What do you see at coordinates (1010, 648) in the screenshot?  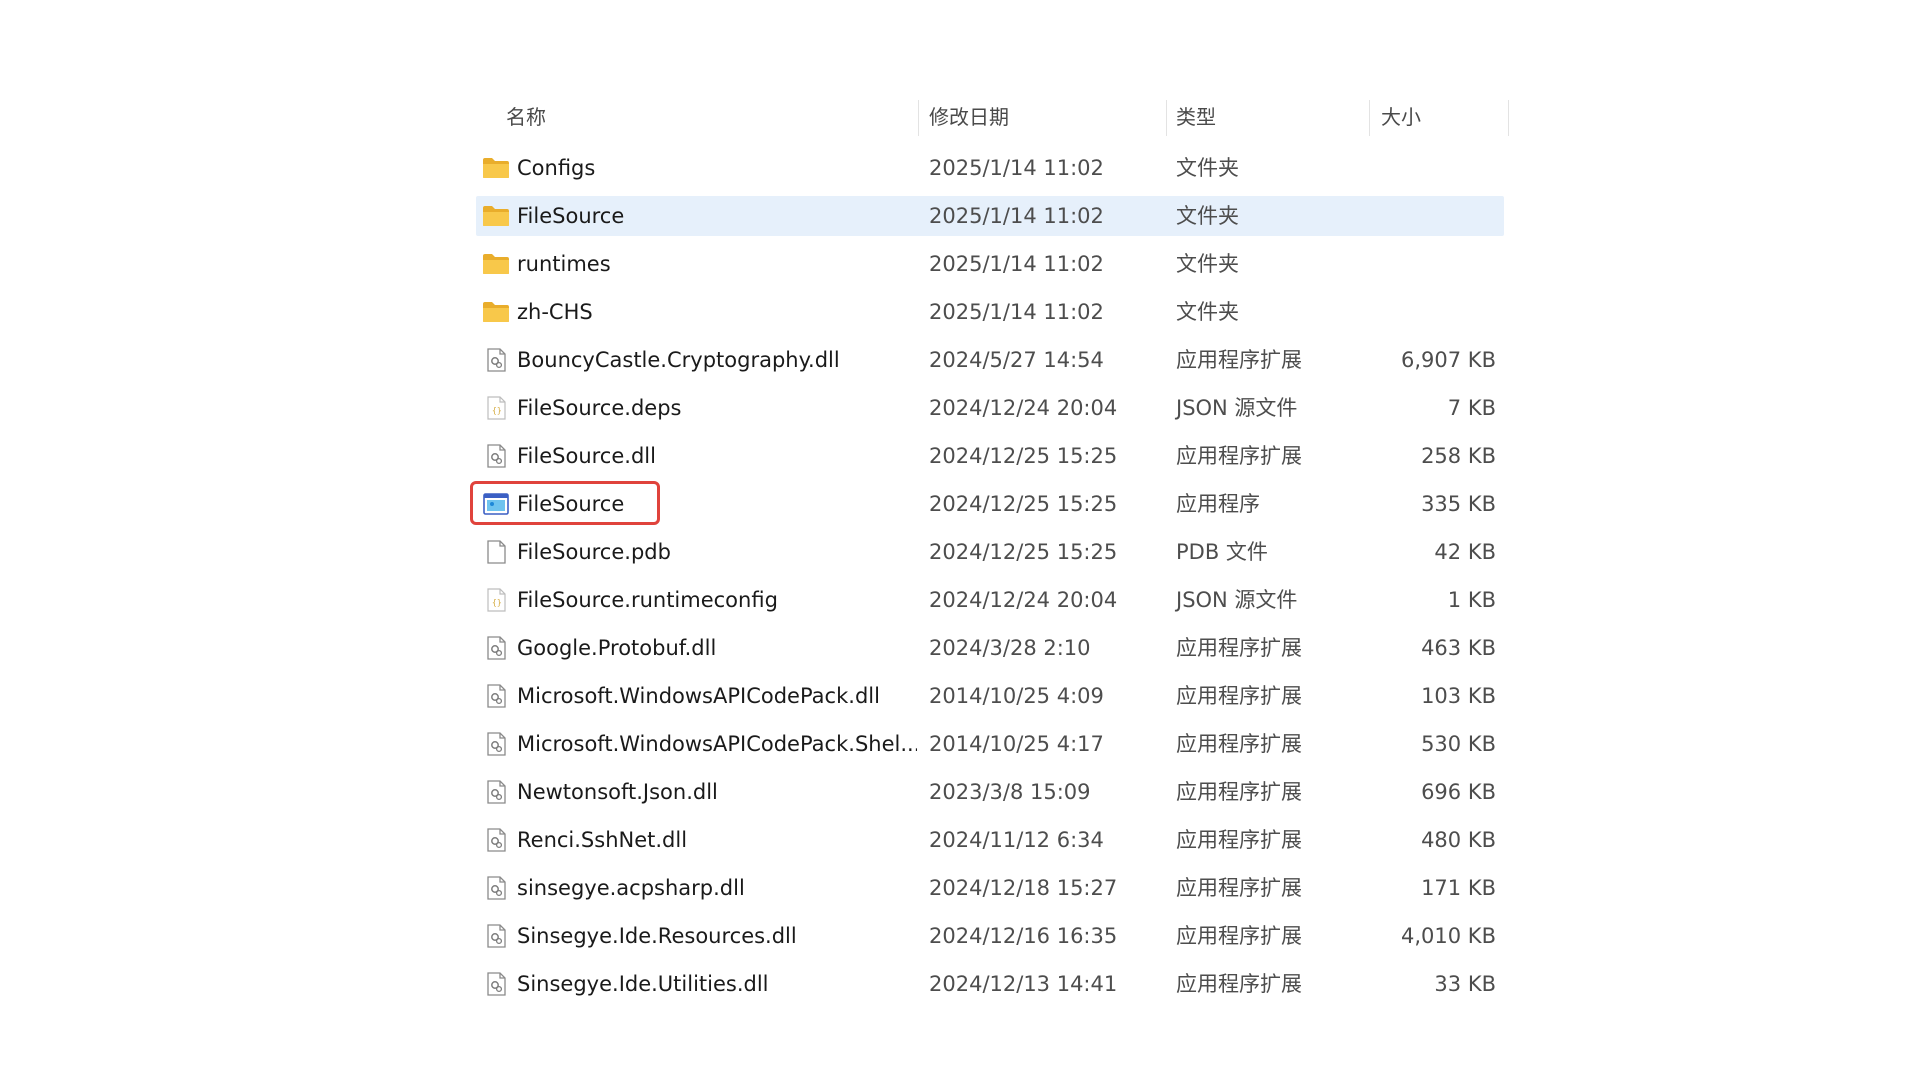 I see `file-date: 2024/3/28 2:10` at bounding box center [1010, 648].